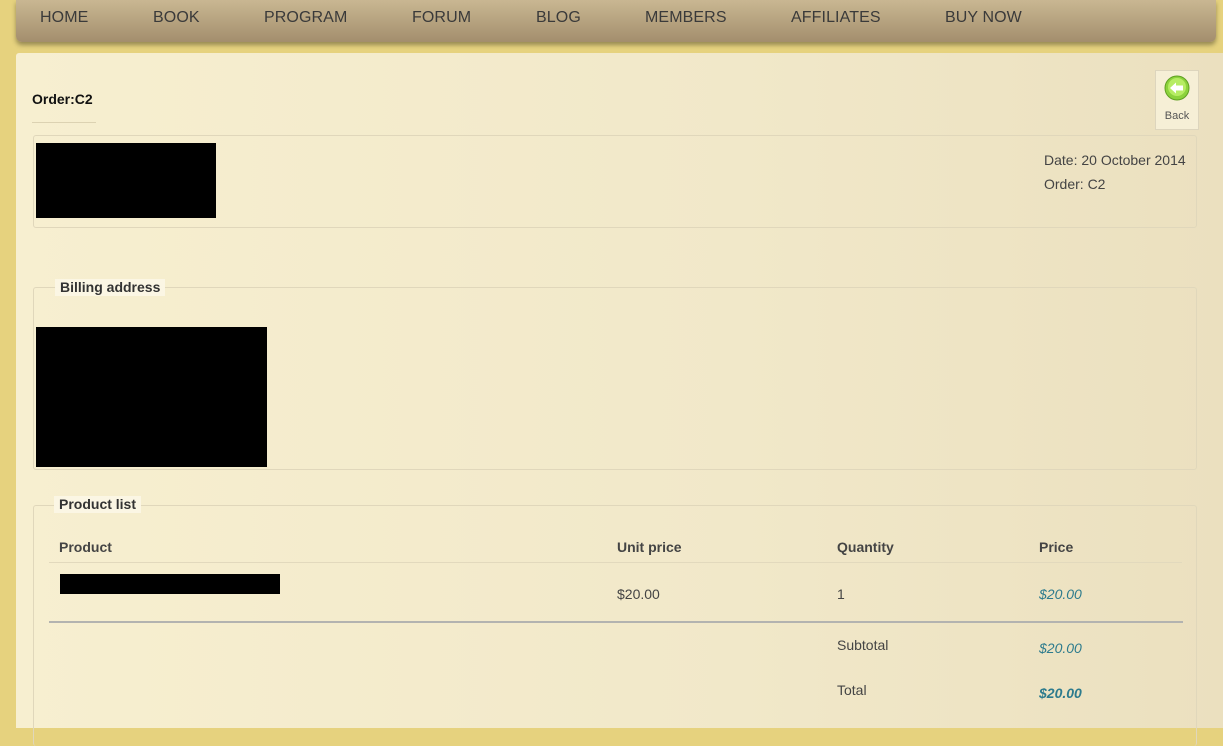 Image resolution: width=1223 pixels, height=746 pixels. Describe the element at coordinates (841, 594) in the screenshot. I see `row-quantity: 1` at that location.